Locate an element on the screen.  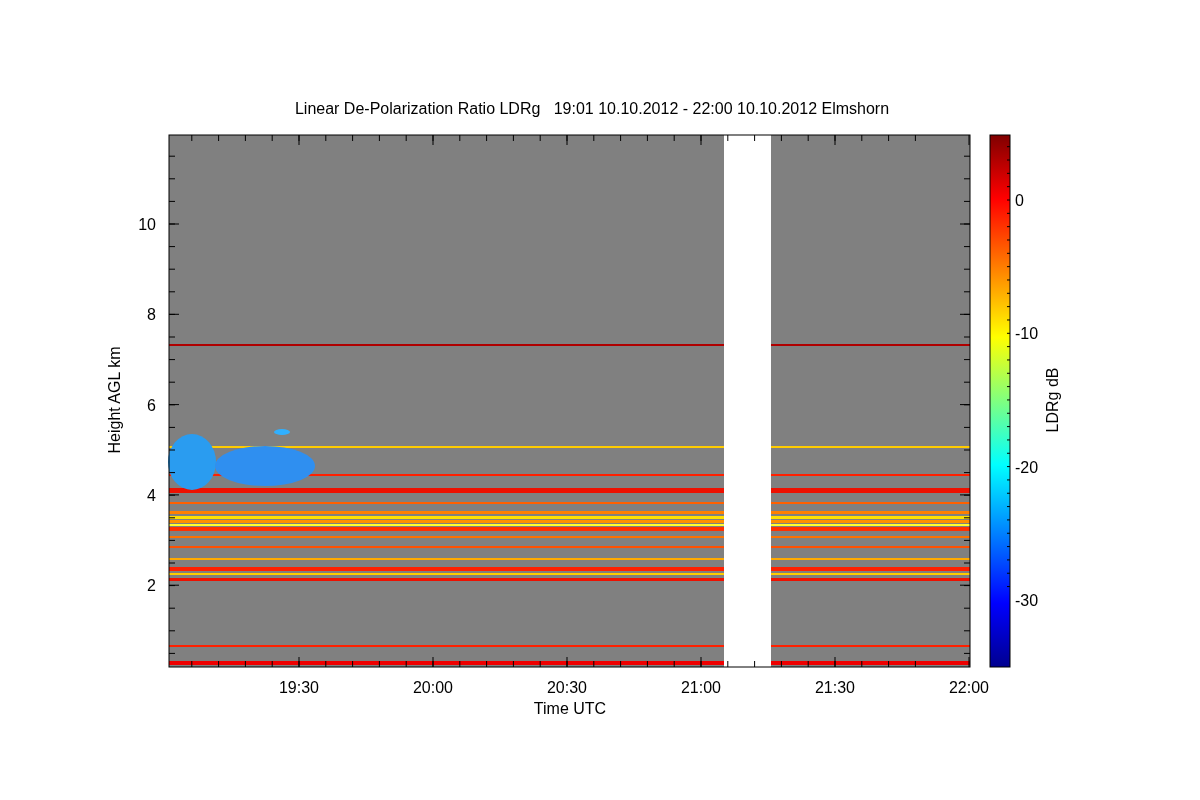
colorbar-tick-label: -20 is located at coordinates (1027, 467).